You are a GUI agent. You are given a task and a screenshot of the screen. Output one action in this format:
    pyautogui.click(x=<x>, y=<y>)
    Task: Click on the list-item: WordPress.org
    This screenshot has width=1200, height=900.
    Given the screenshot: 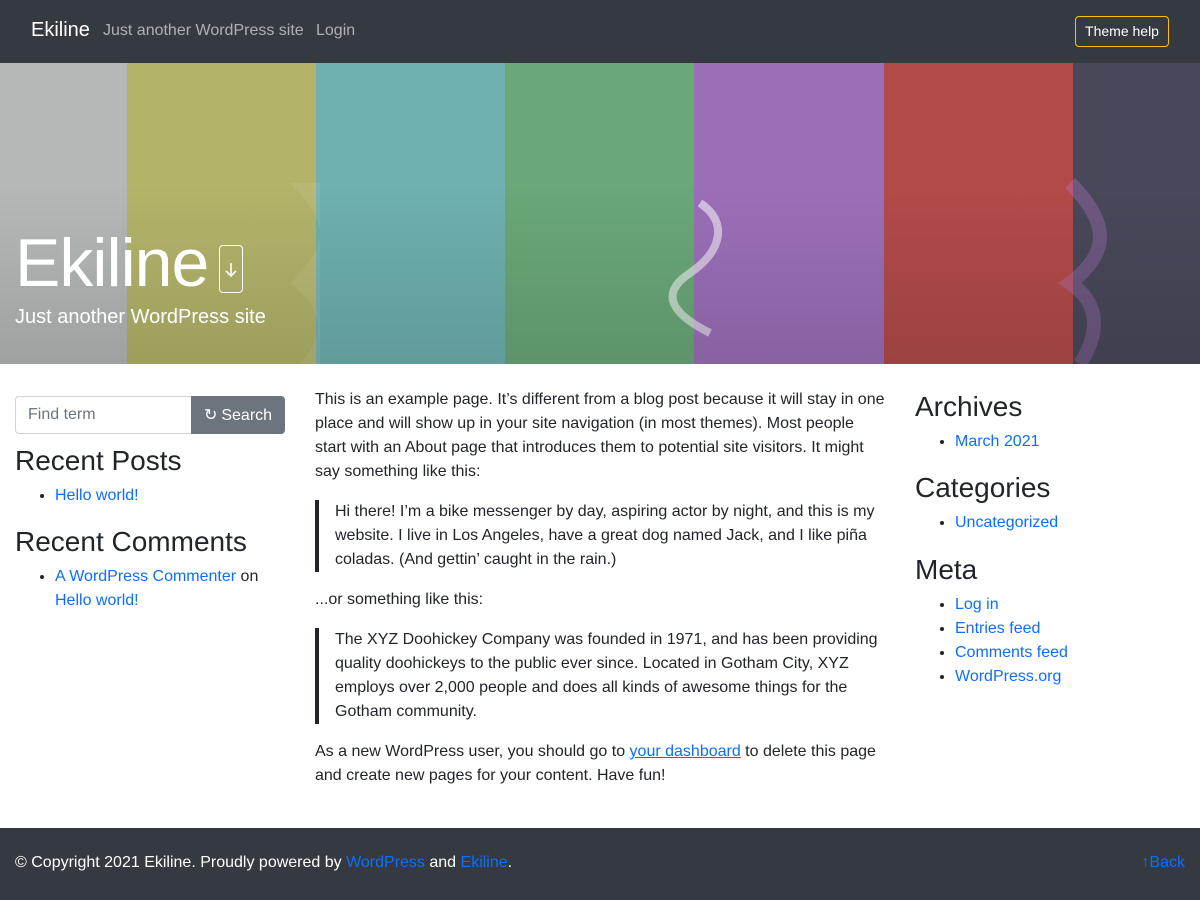 What is the action you would take?
    pyautogui.click(x=1070, y=677)
    